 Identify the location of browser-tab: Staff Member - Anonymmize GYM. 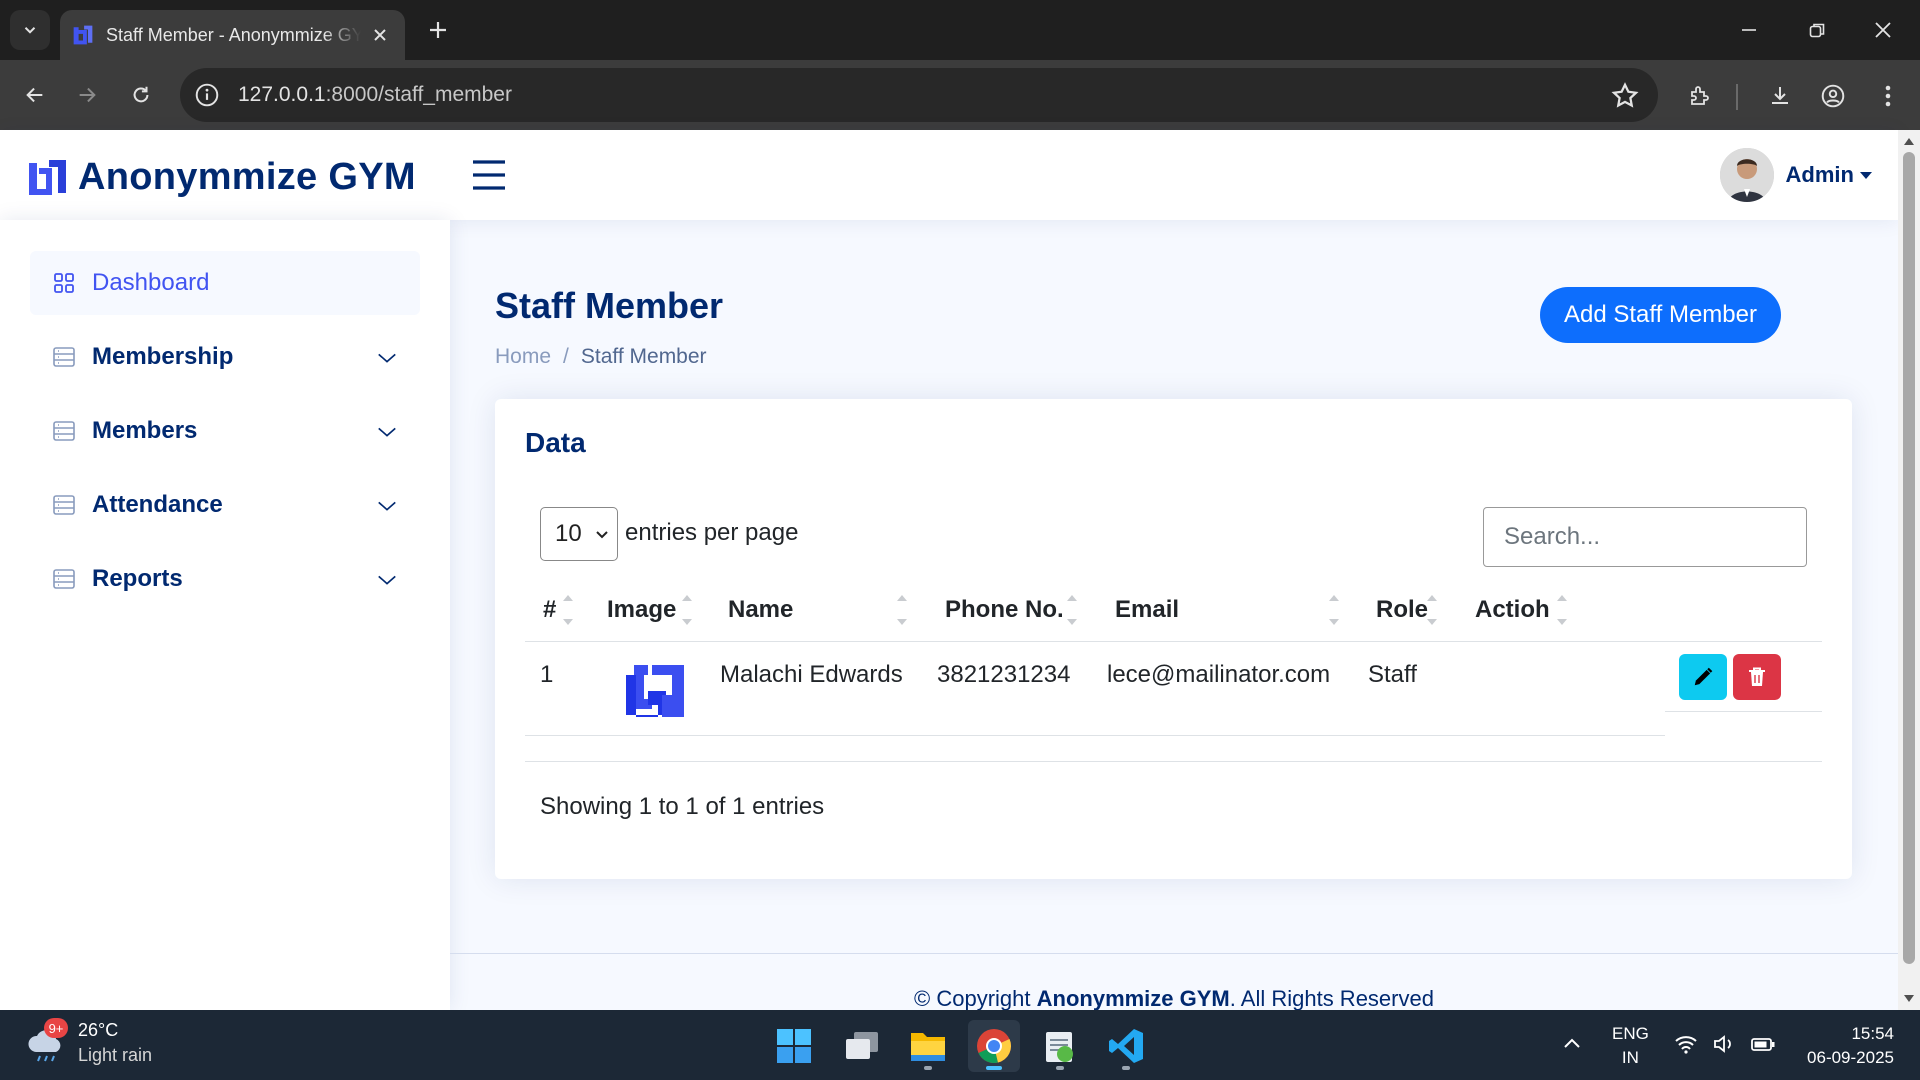
(232, 35).